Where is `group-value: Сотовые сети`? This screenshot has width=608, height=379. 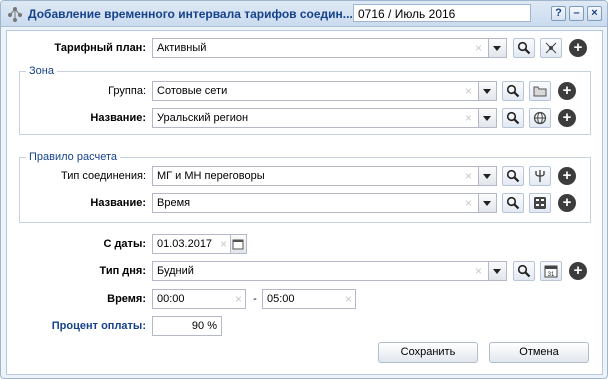
group-value: Сотовые сети is located at coordinates (192, 91).